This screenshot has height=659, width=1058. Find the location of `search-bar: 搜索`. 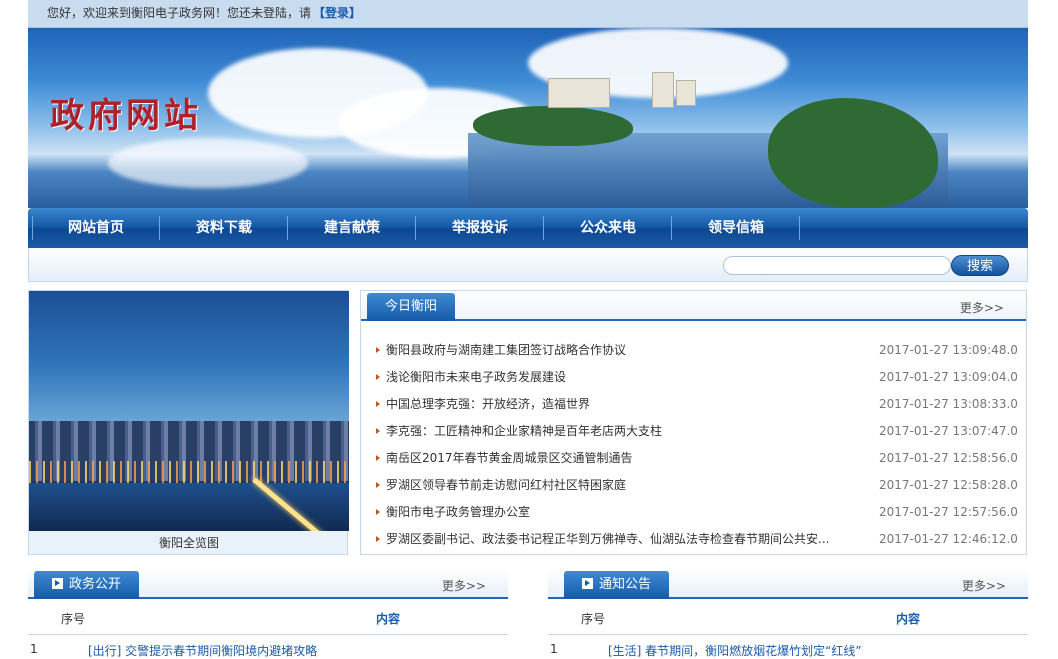

search-bar: 搜索 is located at coordinates (528, 265).